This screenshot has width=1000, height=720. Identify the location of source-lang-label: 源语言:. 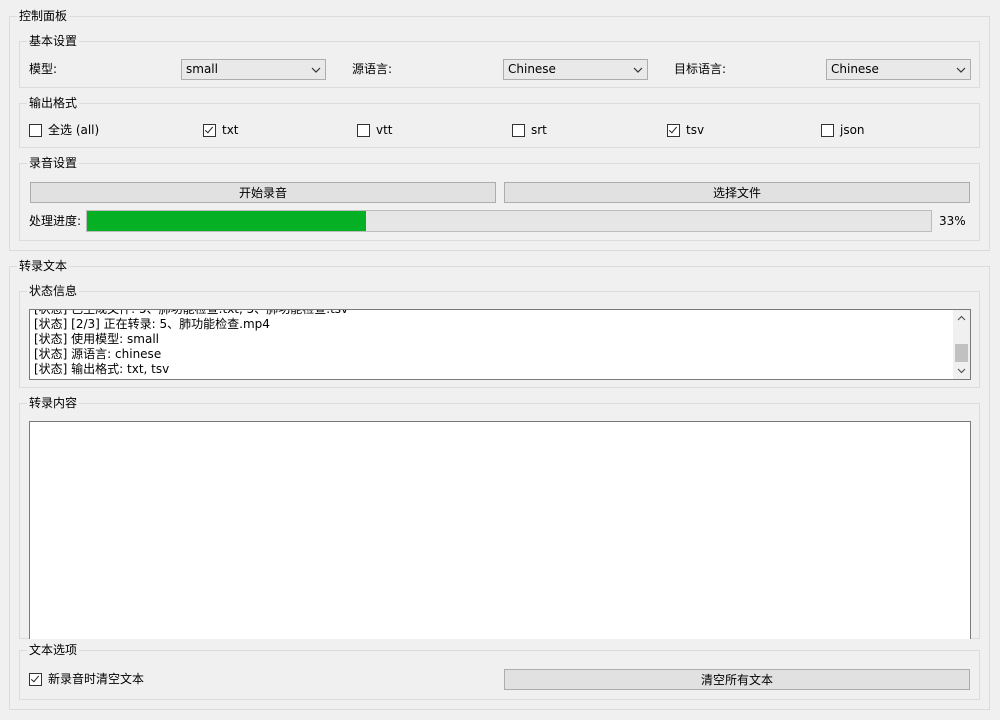
(372, 69).